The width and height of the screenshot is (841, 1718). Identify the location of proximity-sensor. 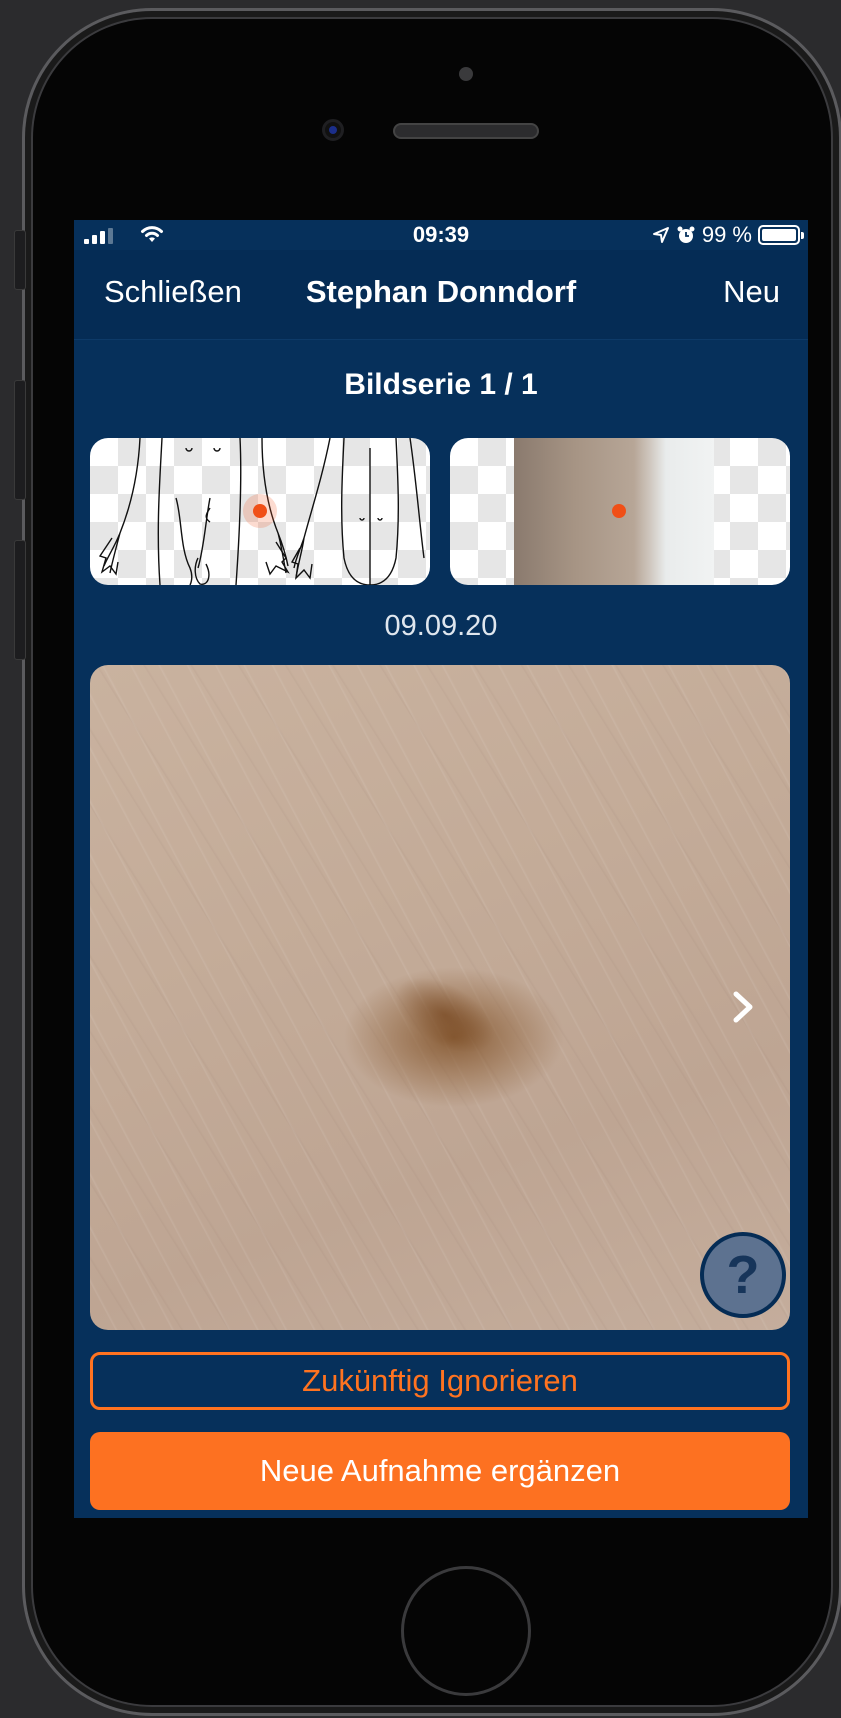
(466, 74).